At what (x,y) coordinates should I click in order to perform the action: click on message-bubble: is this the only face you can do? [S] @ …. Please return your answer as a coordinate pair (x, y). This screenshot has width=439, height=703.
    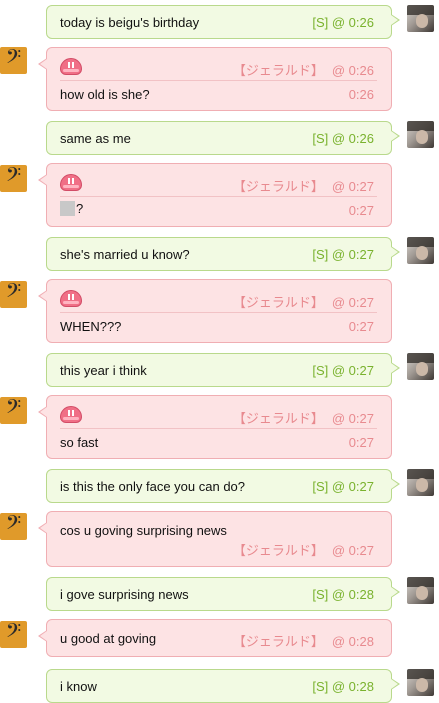
    Looking at the image, I should click on (223, 486).